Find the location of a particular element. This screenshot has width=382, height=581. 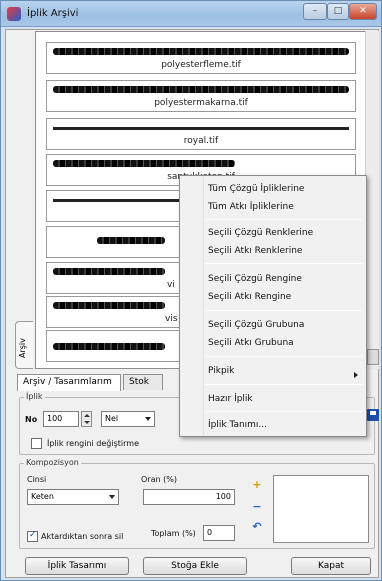

yarn-item: polyestermakarna.tif is located at coordinates (201, 96).